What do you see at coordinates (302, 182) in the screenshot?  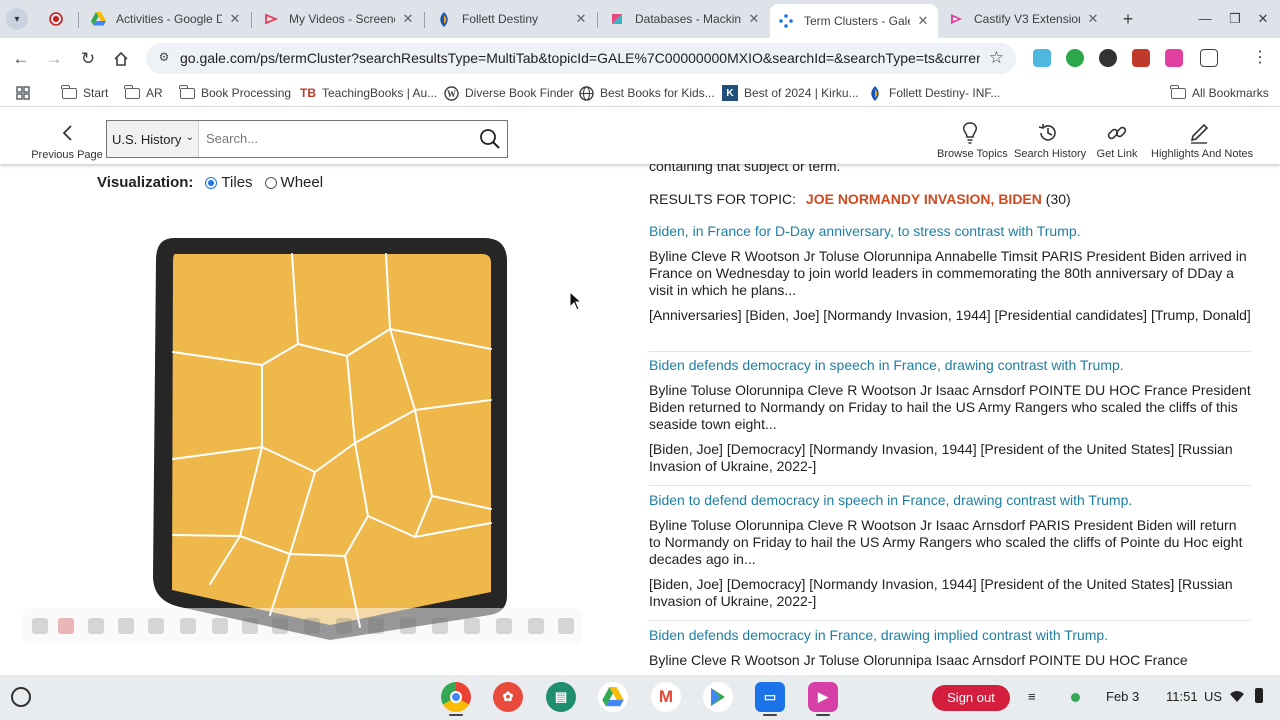 I see `wheel-label: Wheel` at bounding box center [302, 182].